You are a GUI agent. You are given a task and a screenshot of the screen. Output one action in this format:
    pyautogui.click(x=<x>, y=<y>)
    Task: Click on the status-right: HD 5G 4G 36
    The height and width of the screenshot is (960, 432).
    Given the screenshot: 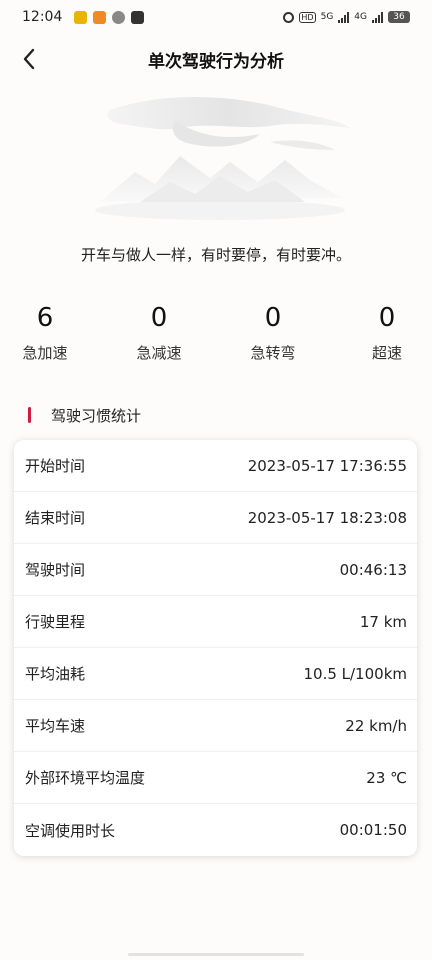 What is the action you would take?
    pyautogui.click(x=346, y=17)
    